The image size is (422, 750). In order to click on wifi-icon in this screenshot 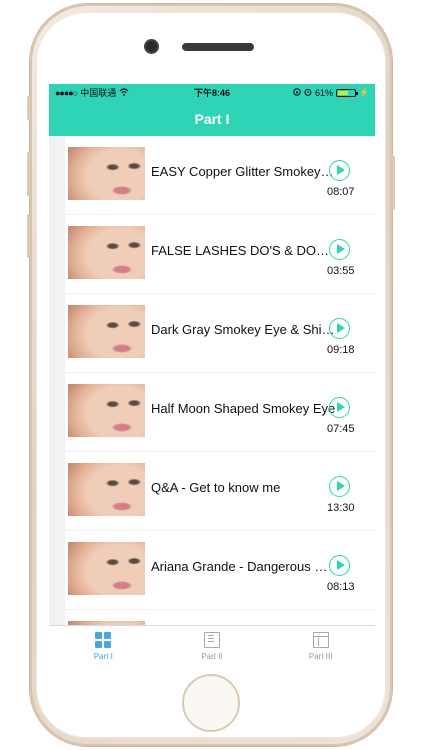, I will do `click(124, 92)`.